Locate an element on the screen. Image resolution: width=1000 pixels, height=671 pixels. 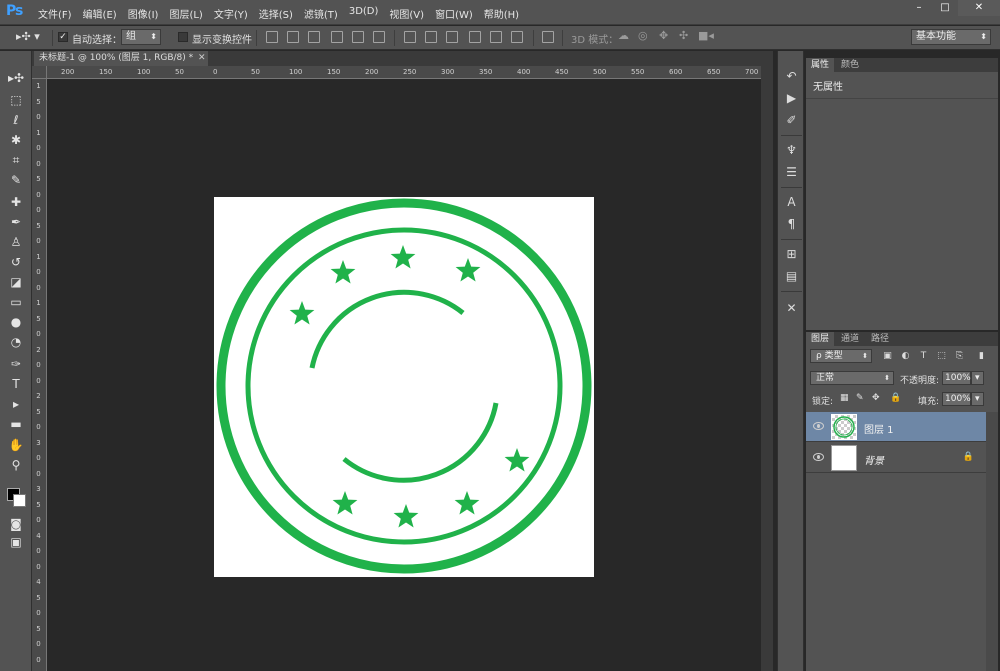
menu-file: 文件(F) is located at coordinates (55, 13).